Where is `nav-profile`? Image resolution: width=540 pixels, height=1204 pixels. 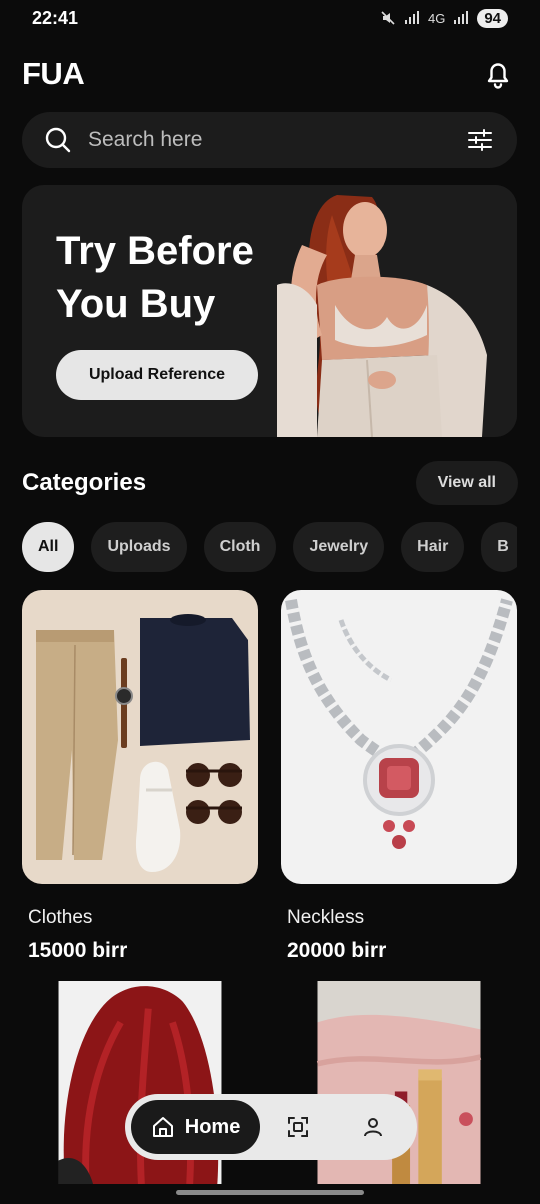
nav-profile is located at coordinates (373, 1127).